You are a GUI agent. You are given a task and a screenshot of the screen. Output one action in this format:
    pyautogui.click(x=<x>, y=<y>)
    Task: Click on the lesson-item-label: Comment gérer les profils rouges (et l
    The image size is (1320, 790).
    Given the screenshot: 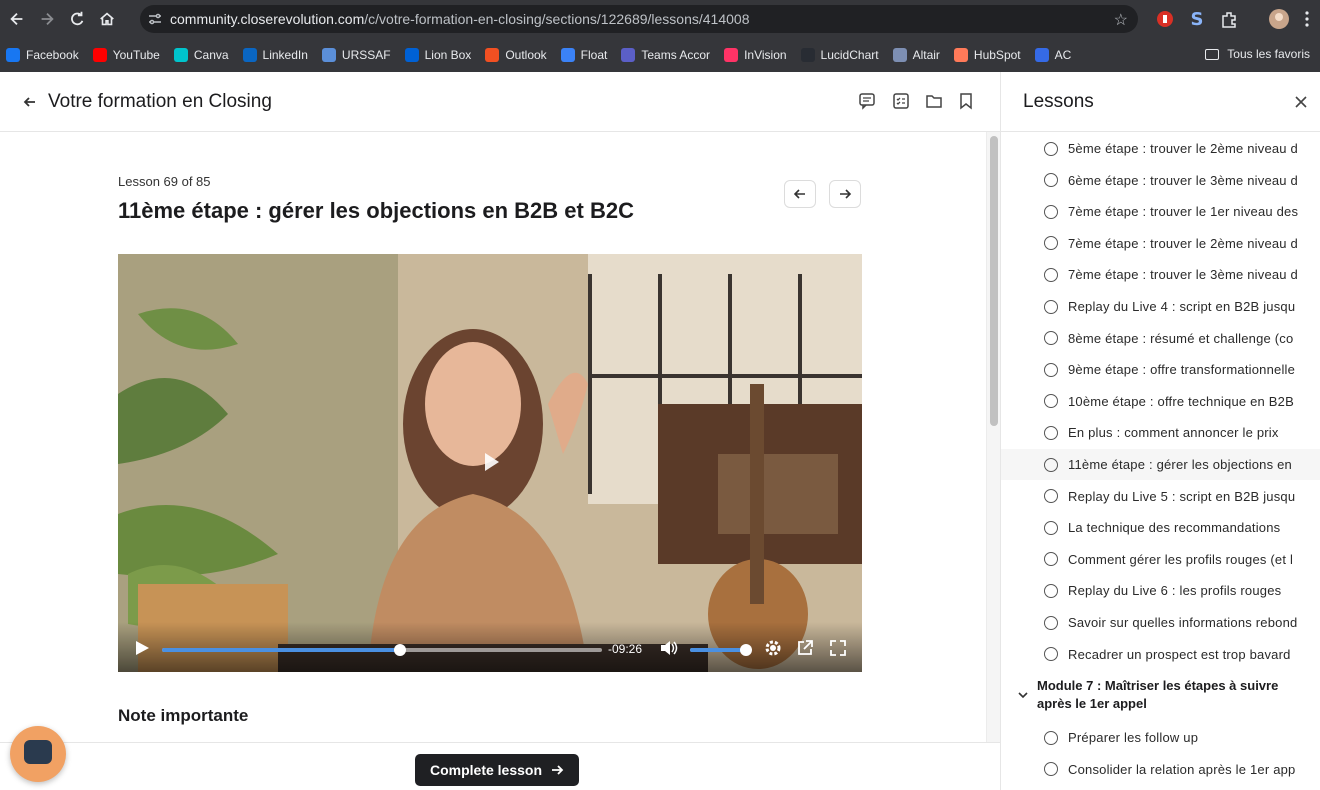 What is the action you would take?
    pyautogui.click(x=1181, y=559)
    